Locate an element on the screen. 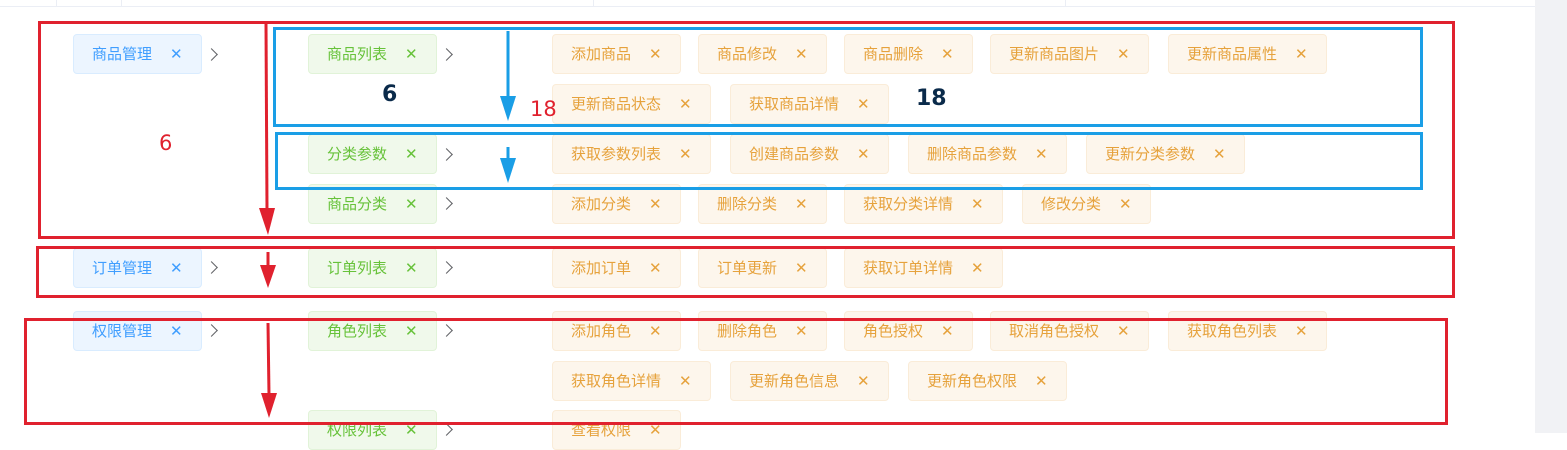 This screenshot has width=1567, height=450. vertical-scrollbar is located at coordinates (1551, 216).